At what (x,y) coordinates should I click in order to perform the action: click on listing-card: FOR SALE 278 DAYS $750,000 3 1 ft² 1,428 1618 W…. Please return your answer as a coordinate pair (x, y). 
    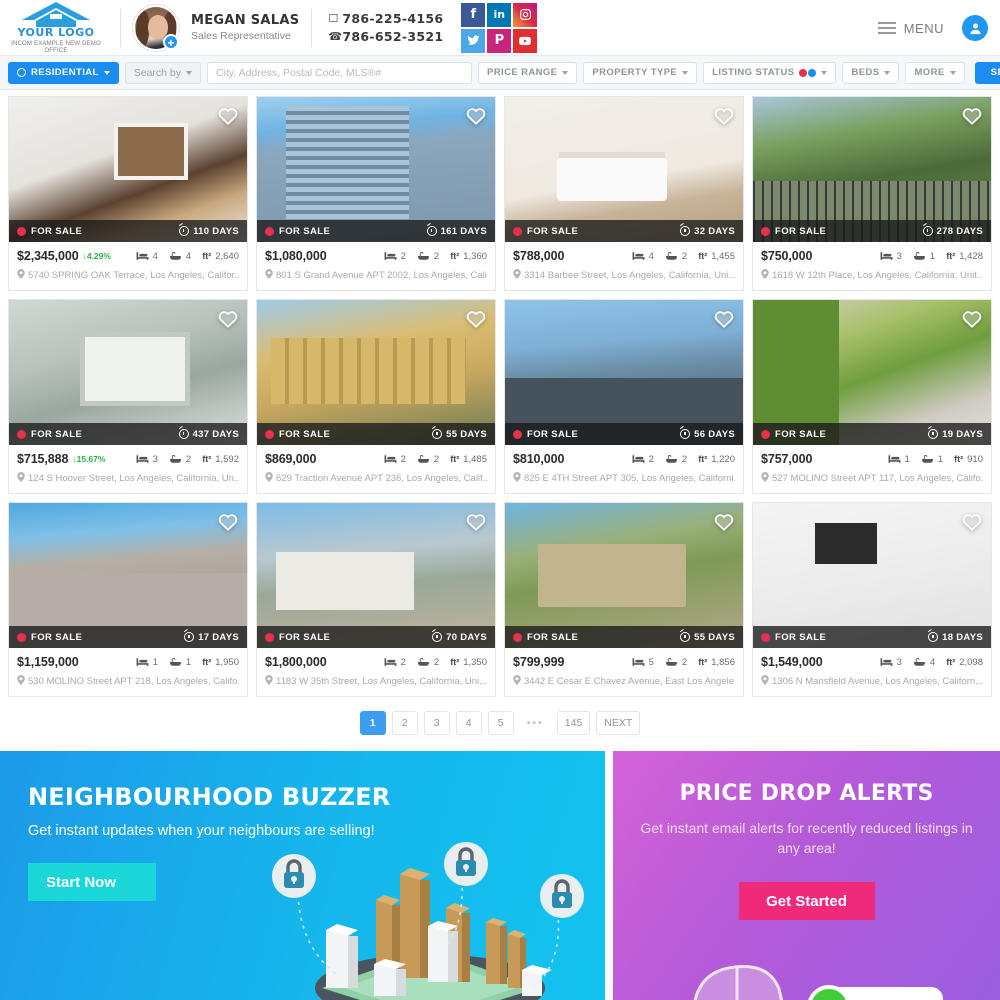
    Looking at the image, I should click on (872, 193).